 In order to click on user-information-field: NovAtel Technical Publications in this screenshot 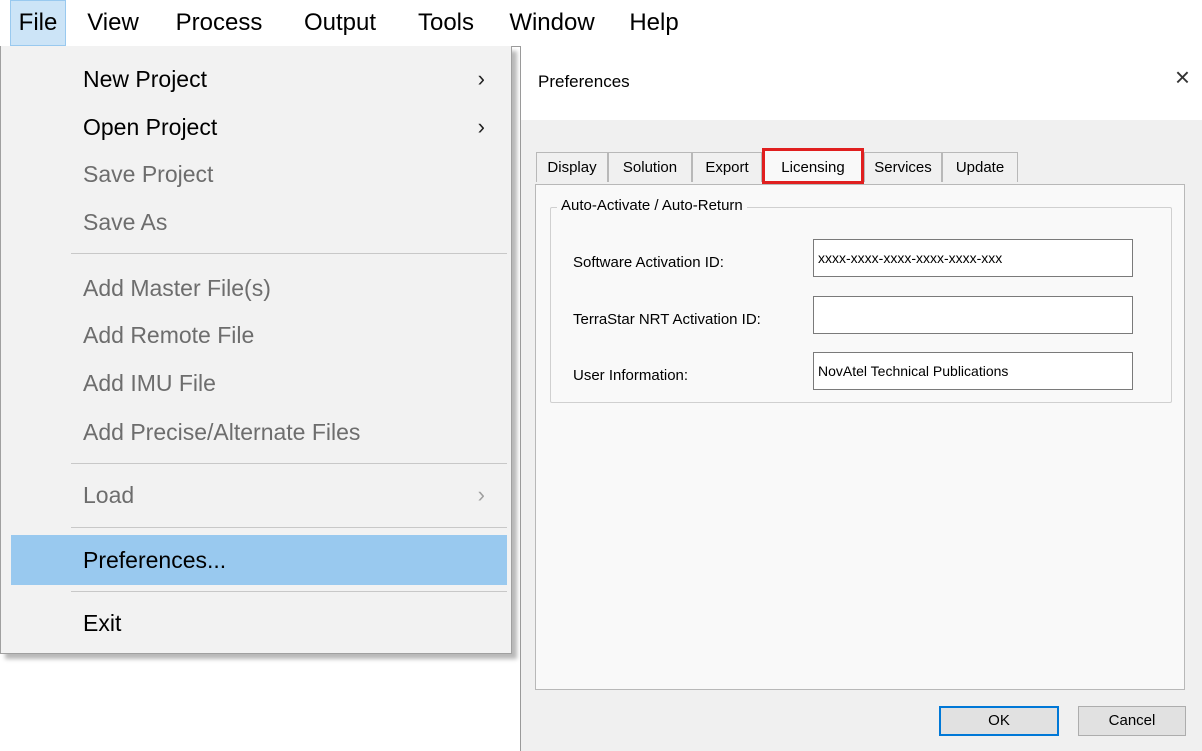, I will do `click(973, 371)`.